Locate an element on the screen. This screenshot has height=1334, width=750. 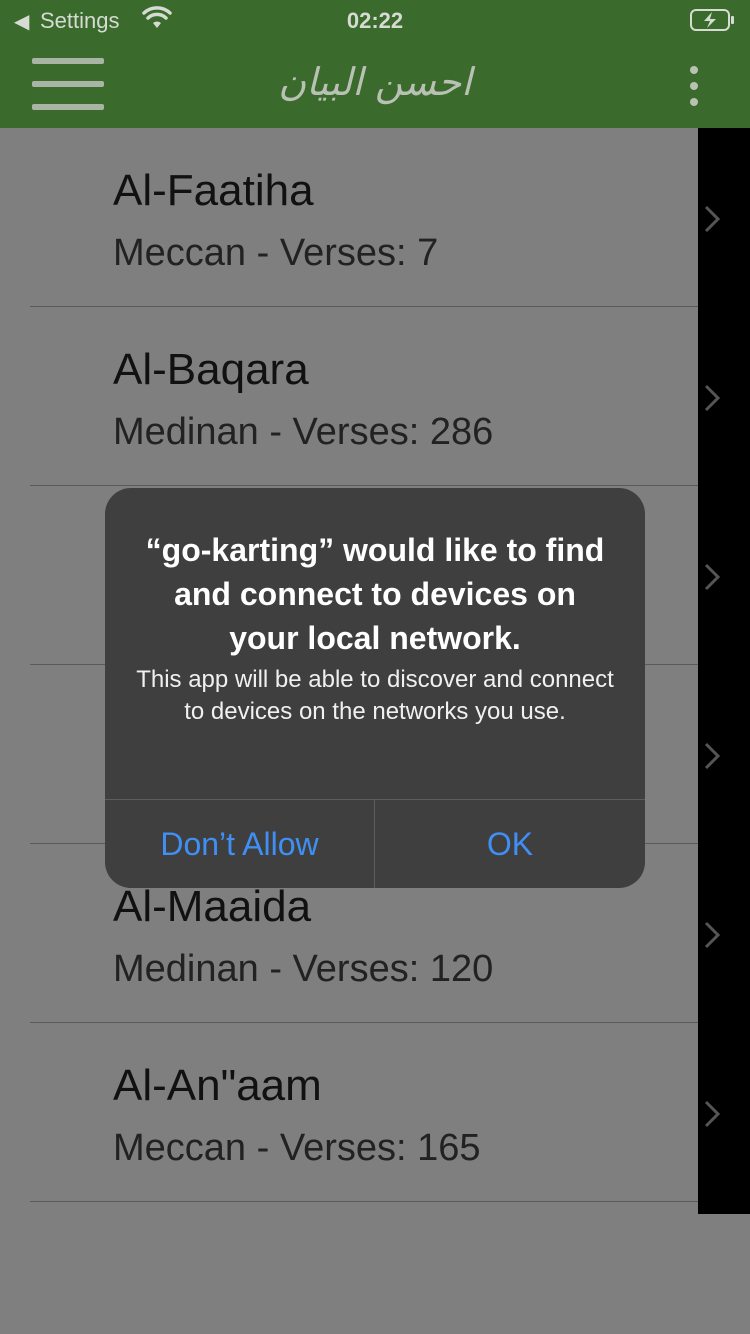
side-index-strip is located at coordinates (724, 671).